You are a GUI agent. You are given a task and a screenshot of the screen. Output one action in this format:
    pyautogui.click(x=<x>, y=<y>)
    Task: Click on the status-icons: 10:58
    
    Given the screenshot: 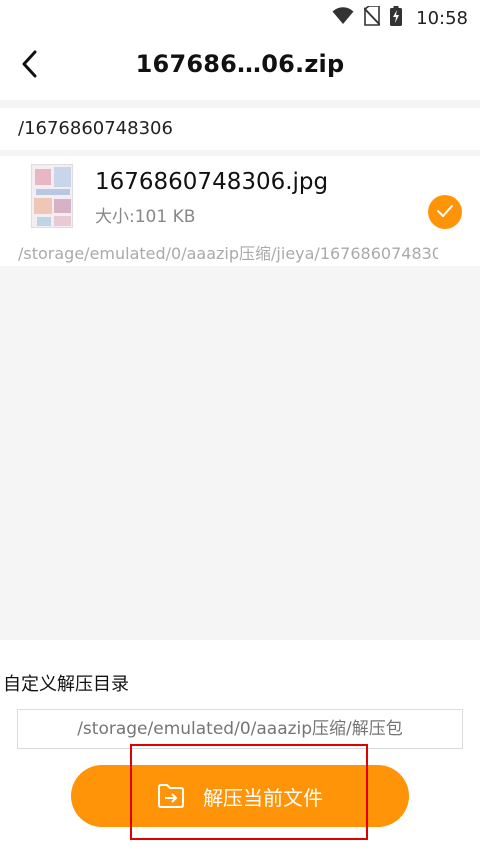 What is the action you would take?
    pyautogui.click(x=400, y=17)
    